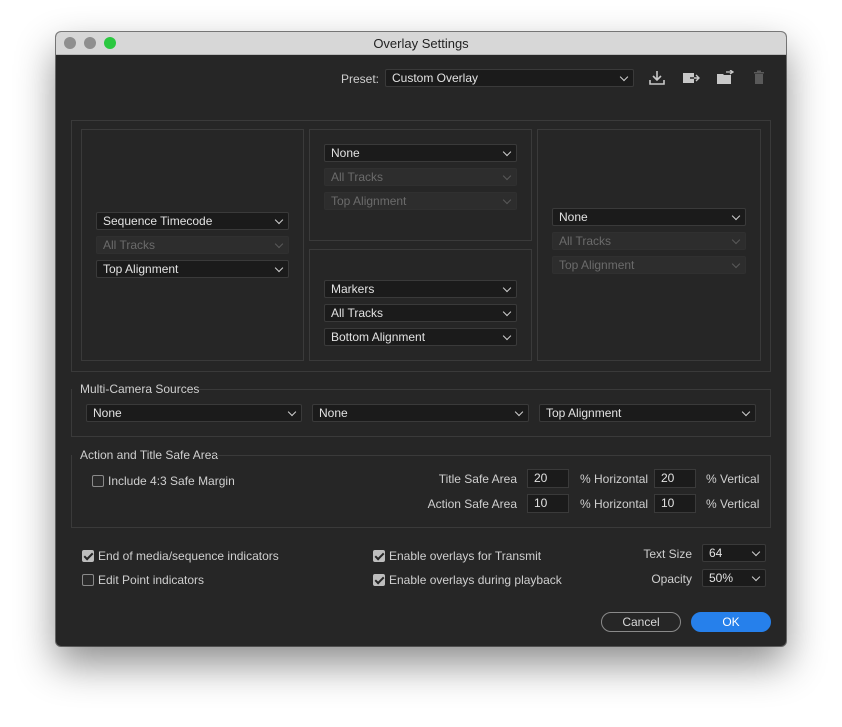  What do you see at coordinates (88, 556) in the screenshot?
I see `end-of-media-checkbox` at bounding box center [88, 556].